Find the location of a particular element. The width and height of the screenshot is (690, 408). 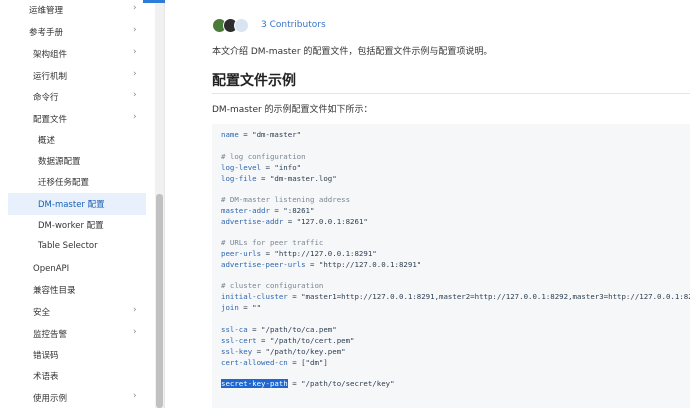

sidebar-item-label: 错误码 is located at coordinates (46, 356).